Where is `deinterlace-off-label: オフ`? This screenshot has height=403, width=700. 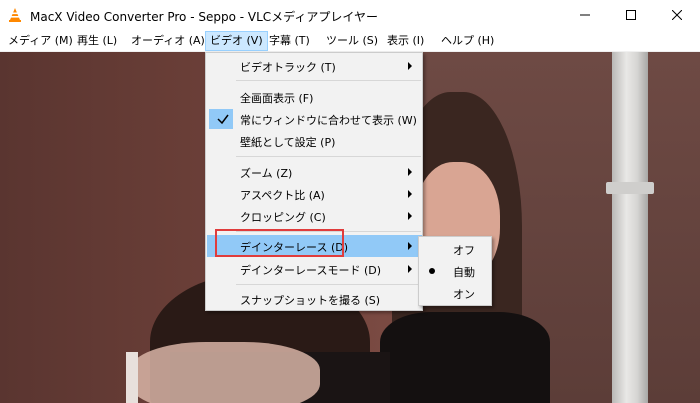 deinterlace-off-label: オフ is located at coordinates (464, 250).